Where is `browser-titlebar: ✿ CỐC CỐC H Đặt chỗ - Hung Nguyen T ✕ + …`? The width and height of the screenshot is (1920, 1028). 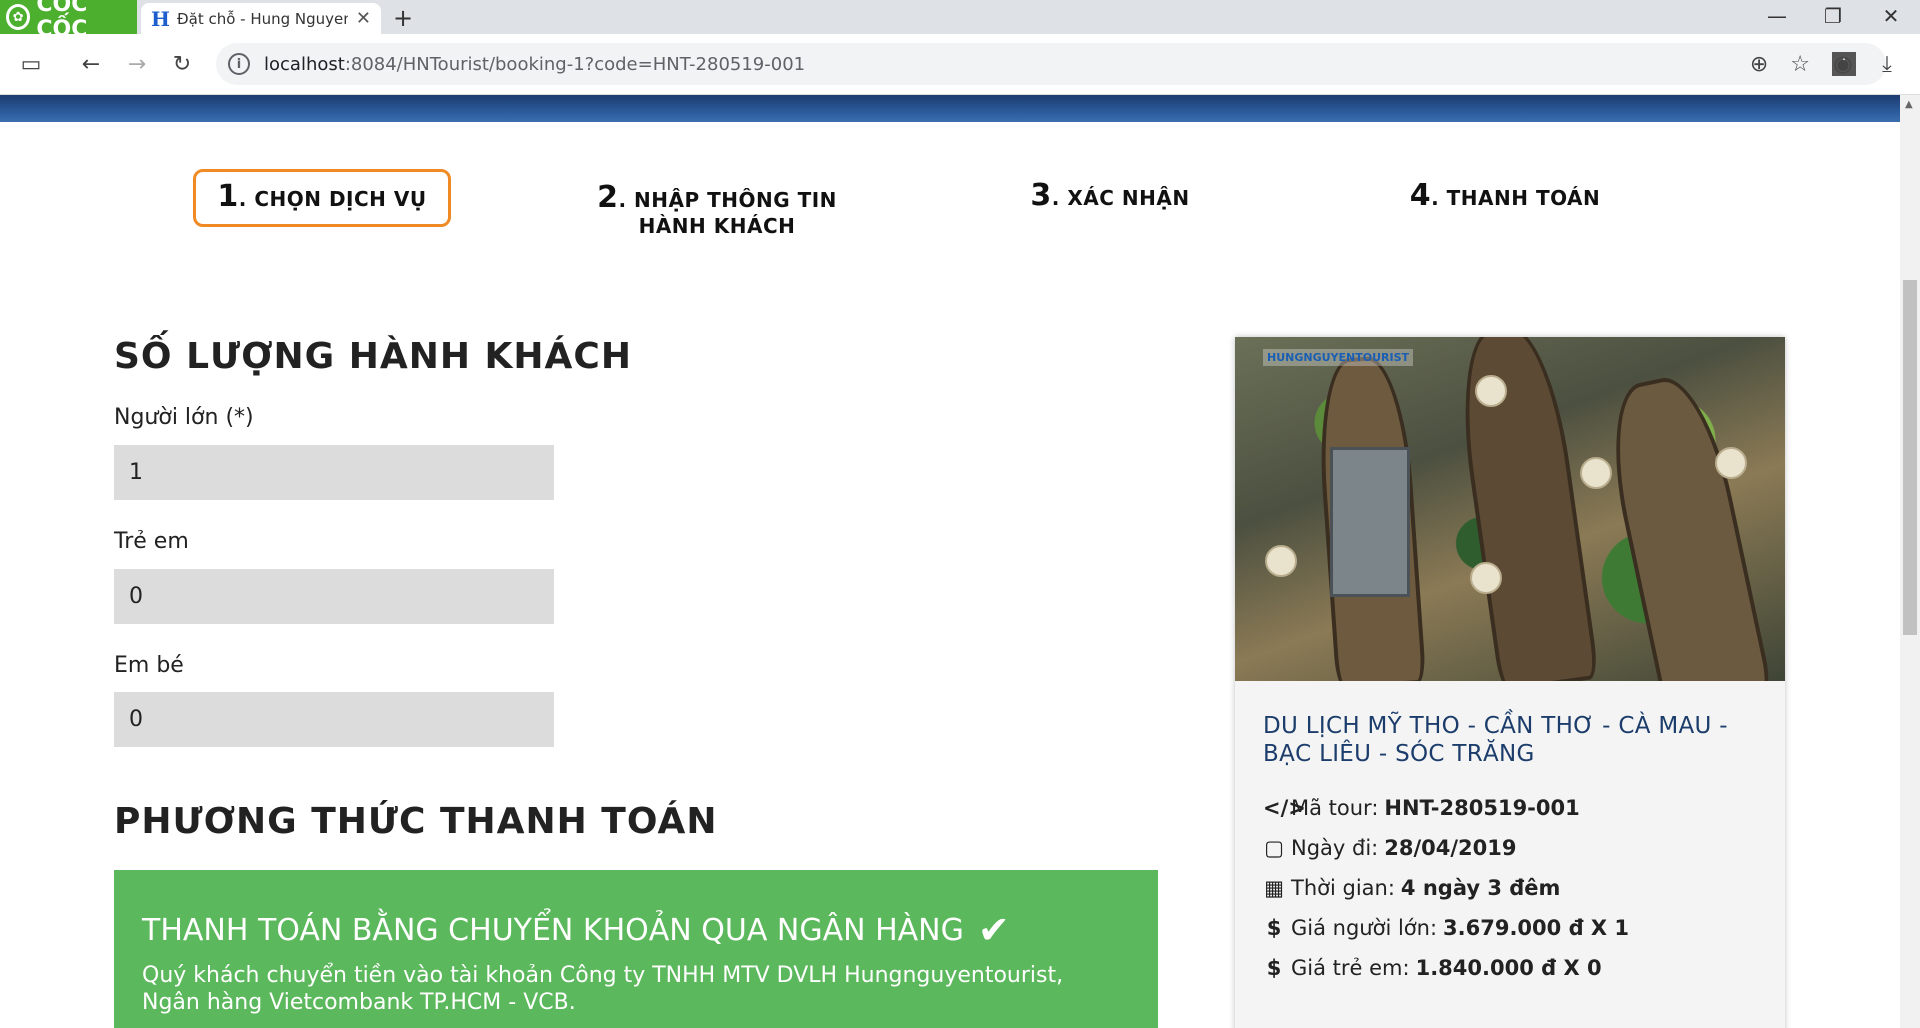
browser-titlebar: ✿ CỐC CỐC H Đặt chỗ - Hung Nguyen T ✕ + … is located at coordinates (960, 21).